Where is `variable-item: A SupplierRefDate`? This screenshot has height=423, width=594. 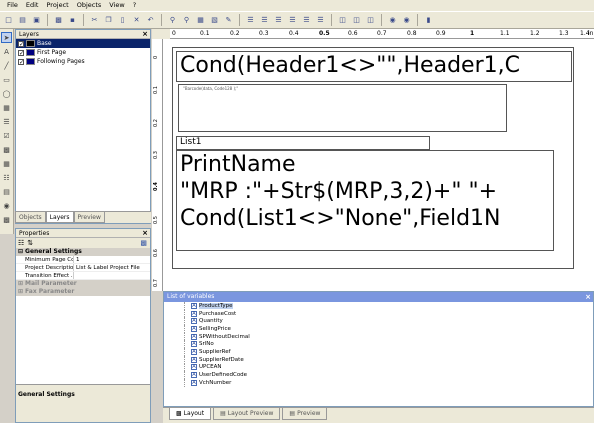 variable-item: A SupplierRefDate is located at coordinates (378, 359).